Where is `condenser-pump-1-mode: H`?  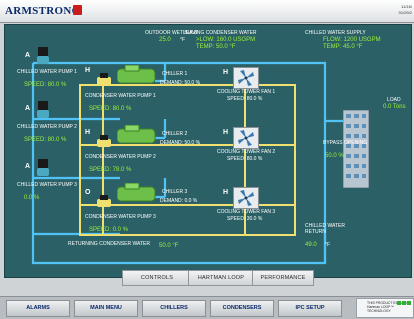 condenser-pump-1-mode: H is located at coordinates (88, 70).